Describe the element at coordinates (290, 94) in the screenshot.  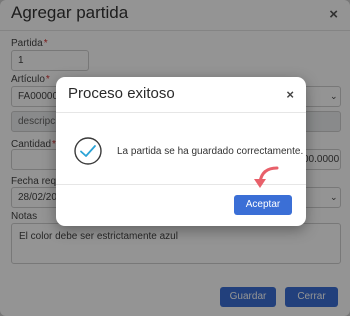
I see `modal-close-icon: ×` at that location.